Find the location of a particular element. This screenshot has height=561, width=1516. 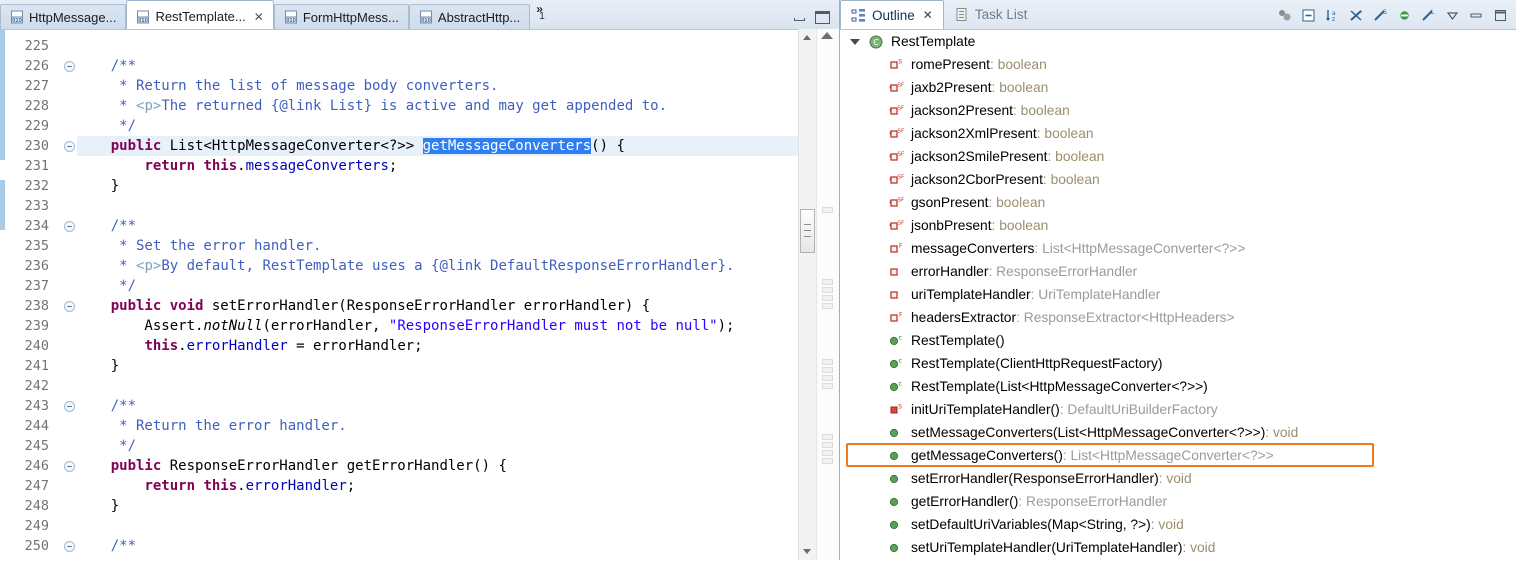

outline-item: S F jaxb2Present : boolean is located at coordinates (1178, 87).